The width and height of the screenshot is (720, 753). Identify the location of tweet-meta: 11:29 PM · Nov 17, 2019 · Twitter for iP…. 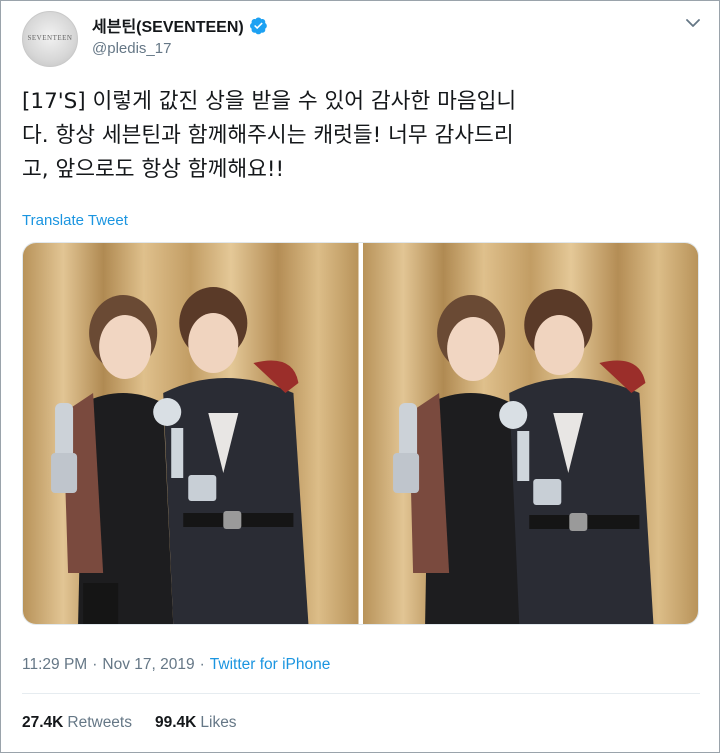
(176, 665).